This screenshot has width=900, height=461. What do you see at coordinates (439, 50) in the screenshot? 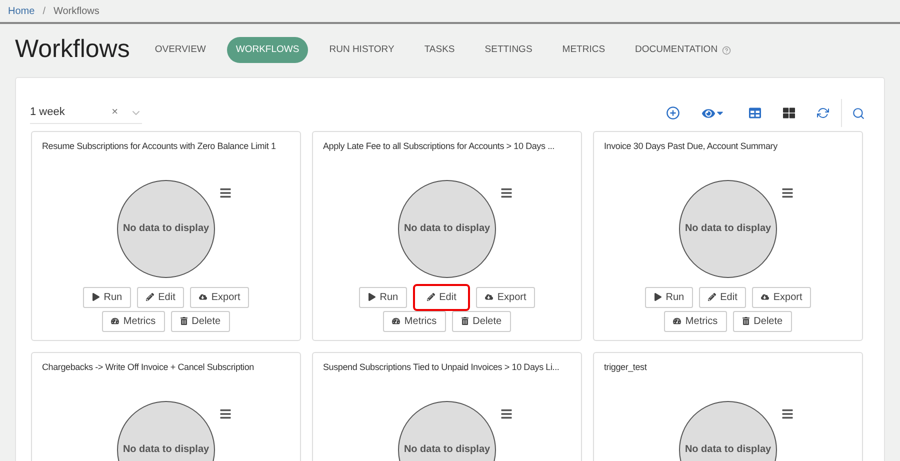
I see `nav-tab: TASKS` at bounding box center [439, 50].